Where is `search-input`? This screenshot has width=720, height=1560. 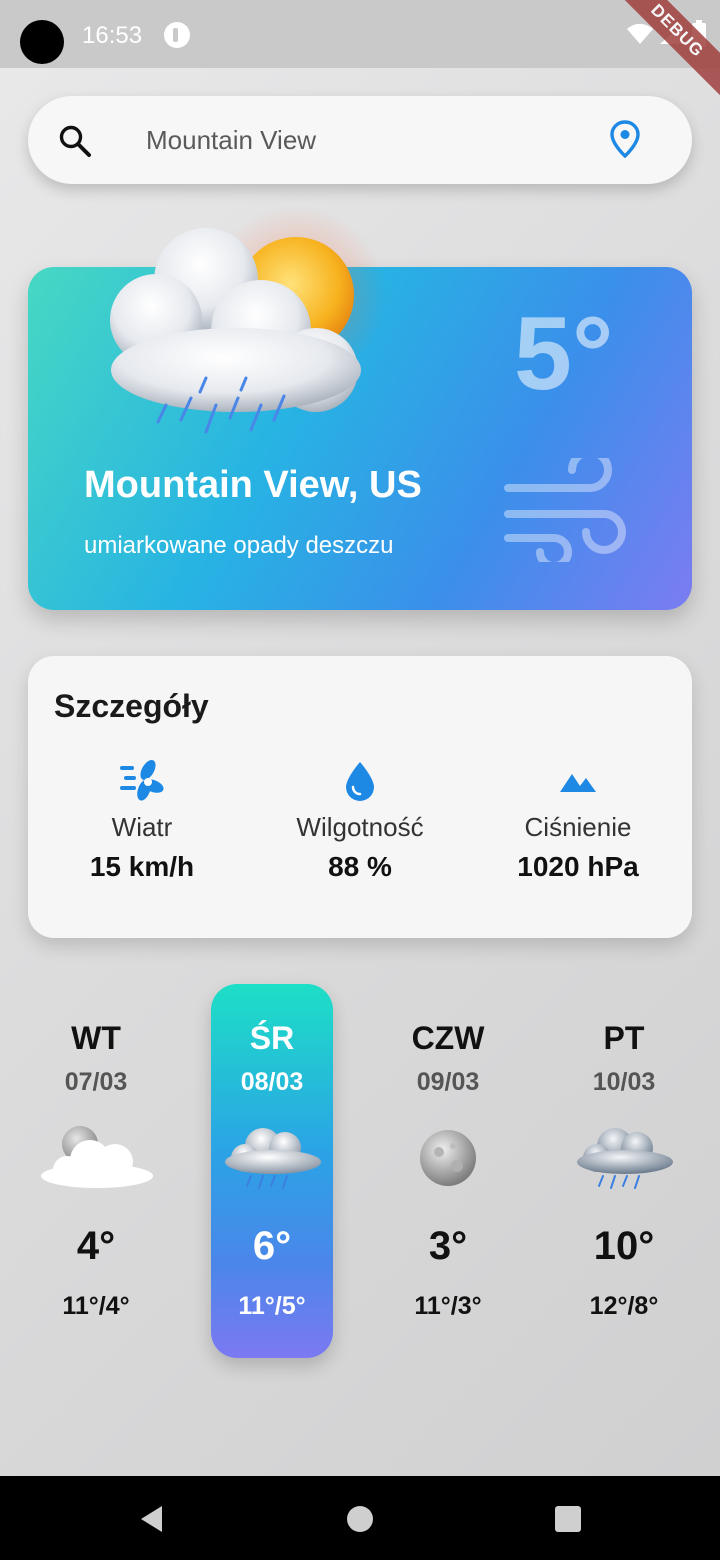
search-input is located at coordinates (366, 140).